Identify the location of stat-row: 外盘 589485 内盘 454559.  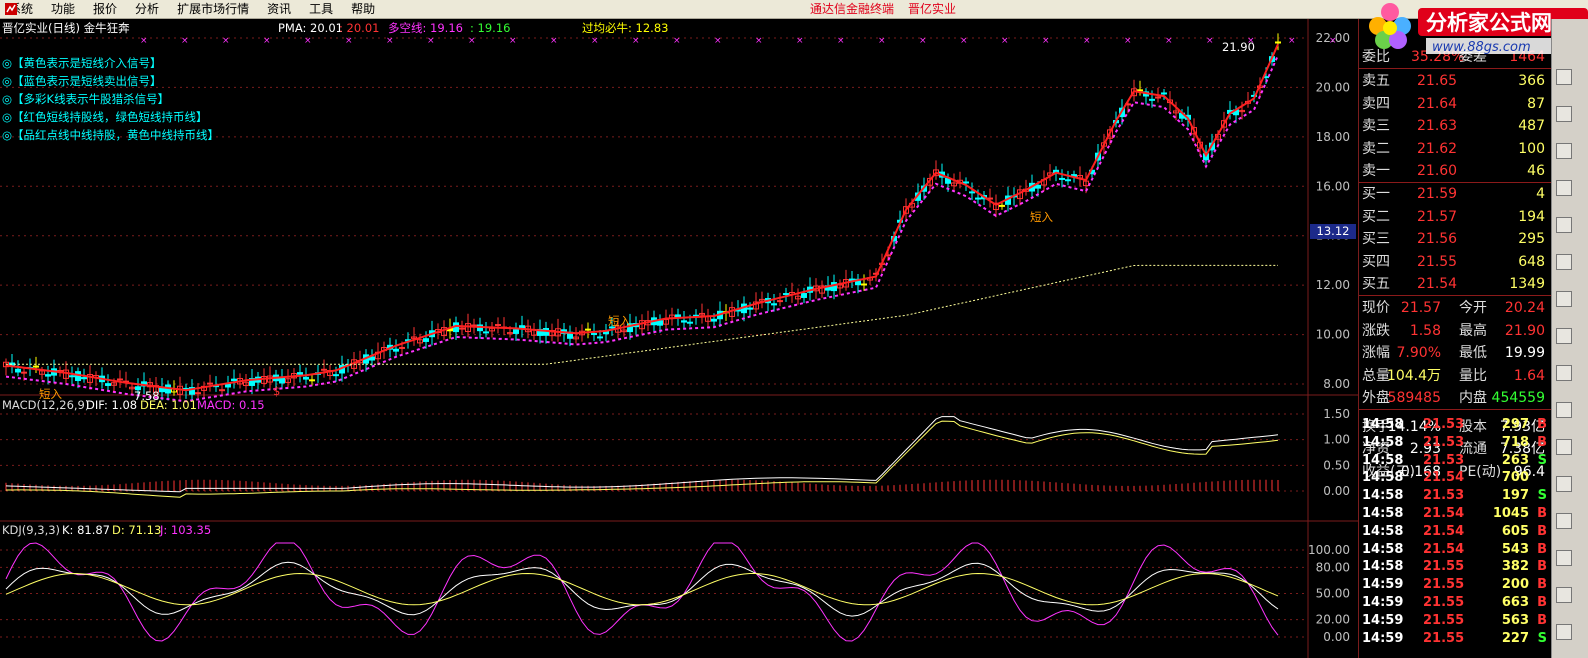
(1455, 398).